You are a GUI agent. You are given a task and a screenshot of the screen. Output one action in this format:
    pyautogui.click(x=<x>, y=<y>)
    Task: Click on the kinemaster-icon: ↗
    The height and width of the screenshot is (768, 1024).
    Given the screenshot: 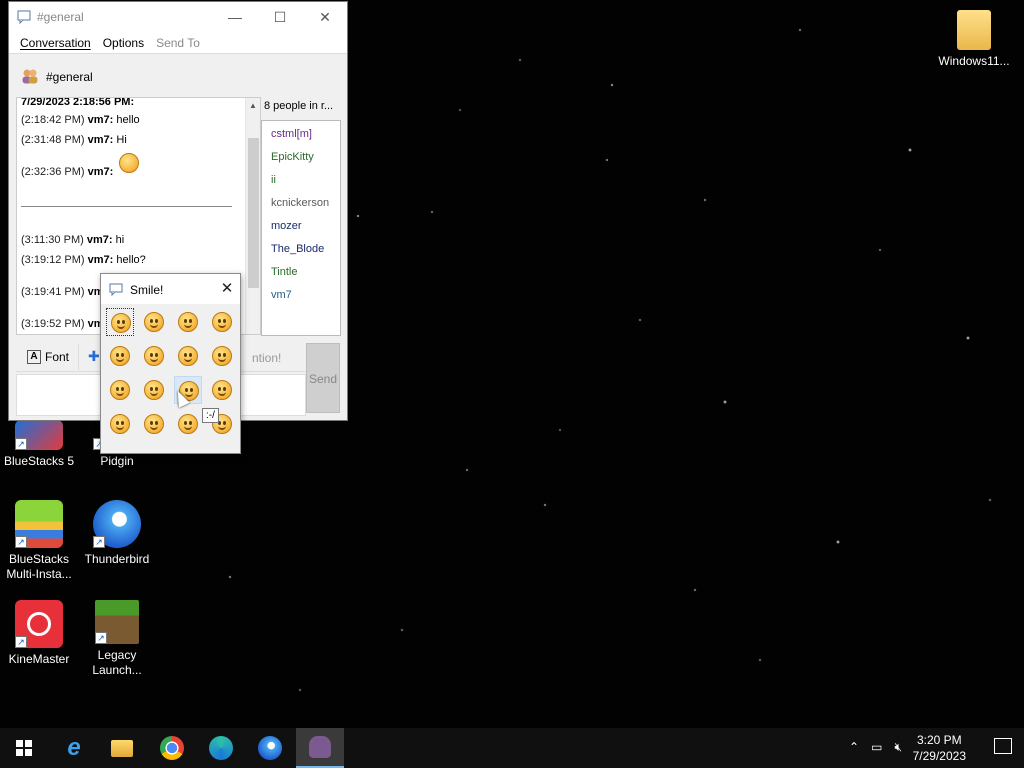 What is the action you would take?
    pyautogui.click(x=39, y=624)
    